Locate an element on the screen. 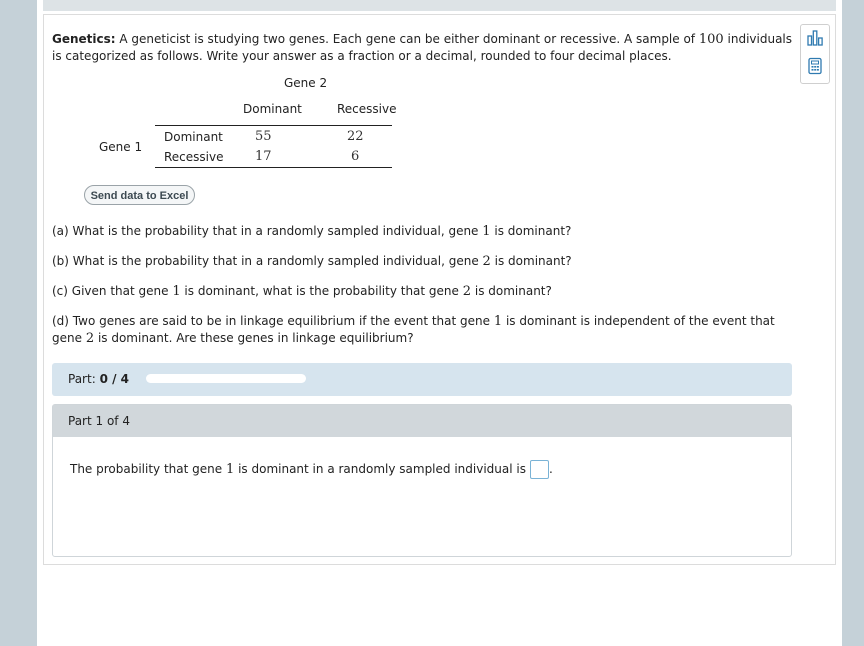  top-strip is located at coordinates (439, 5).